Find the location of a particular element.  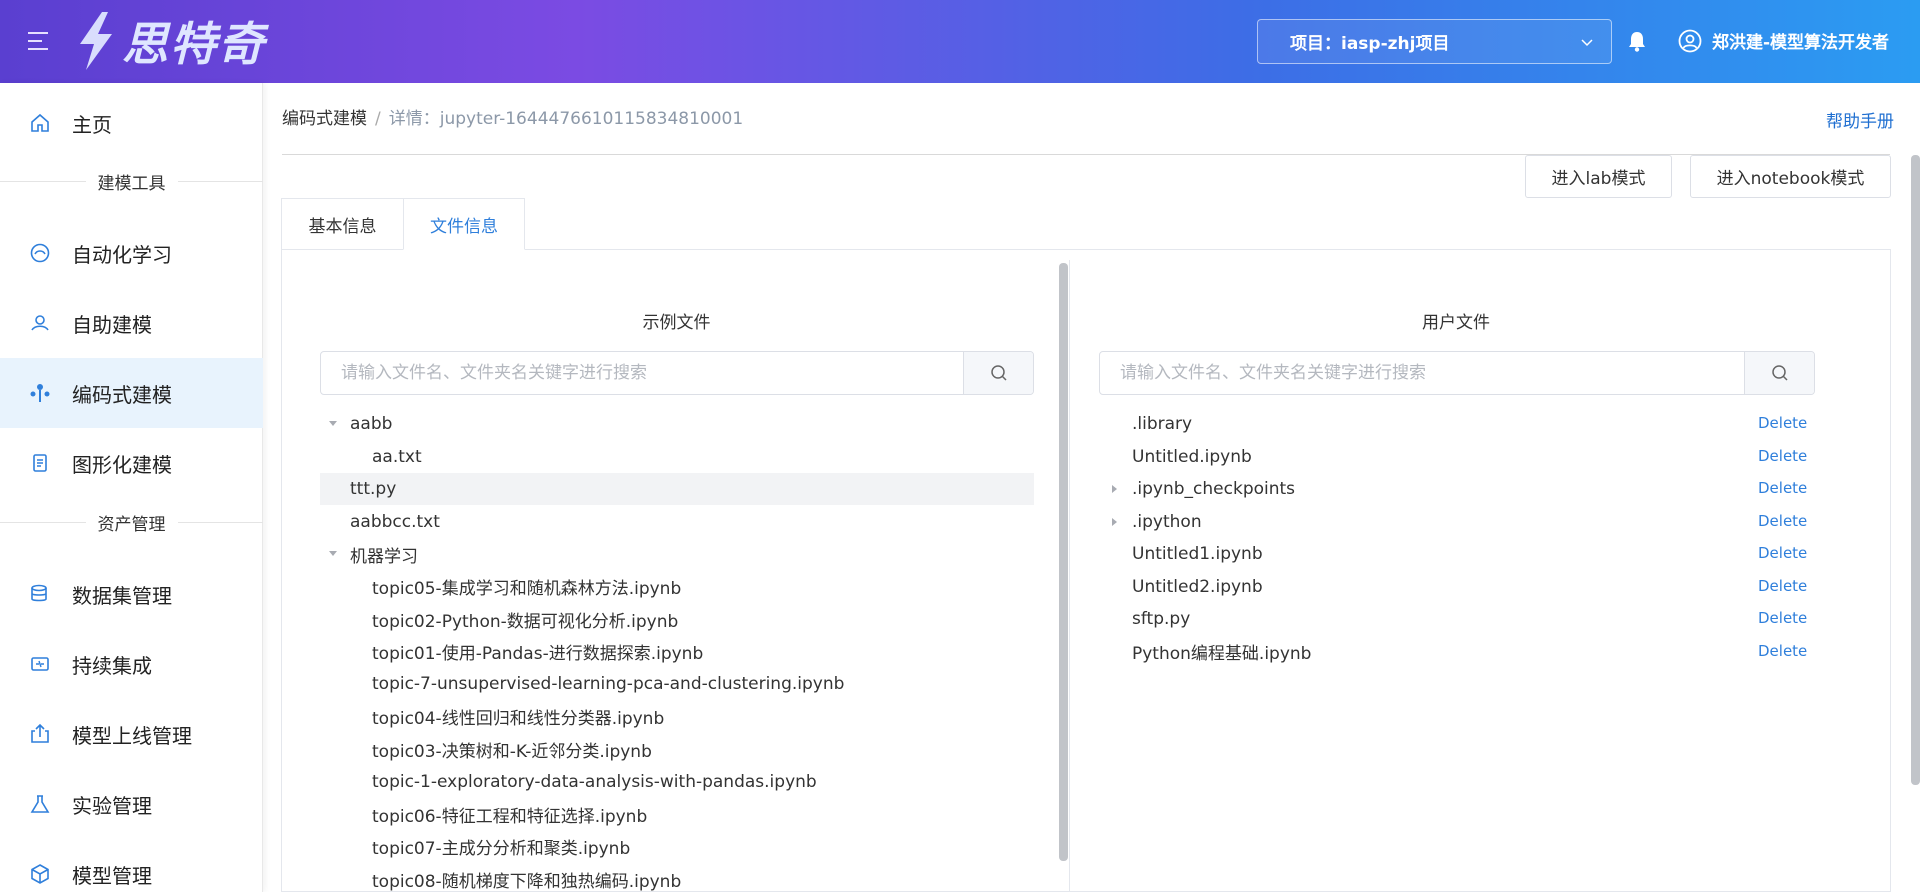

tab-basic-info: 基本信息 is located at coordinates (342, 224).